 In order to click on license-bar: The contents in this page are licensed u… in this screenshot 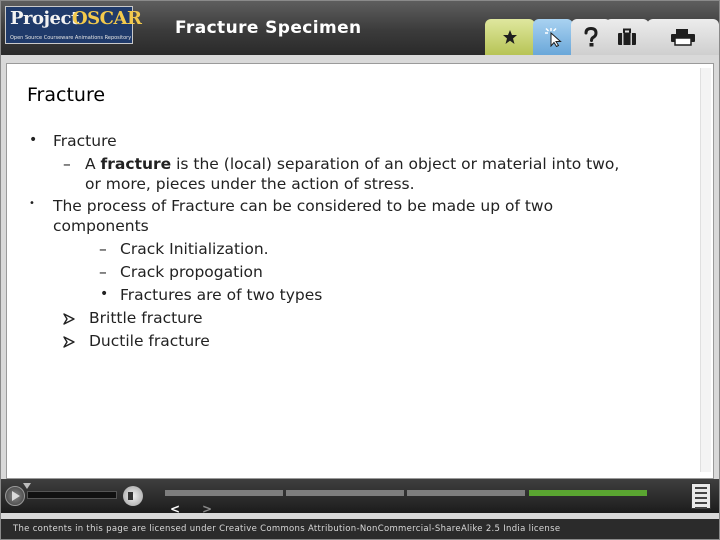, I will do `click(360, 529)`.